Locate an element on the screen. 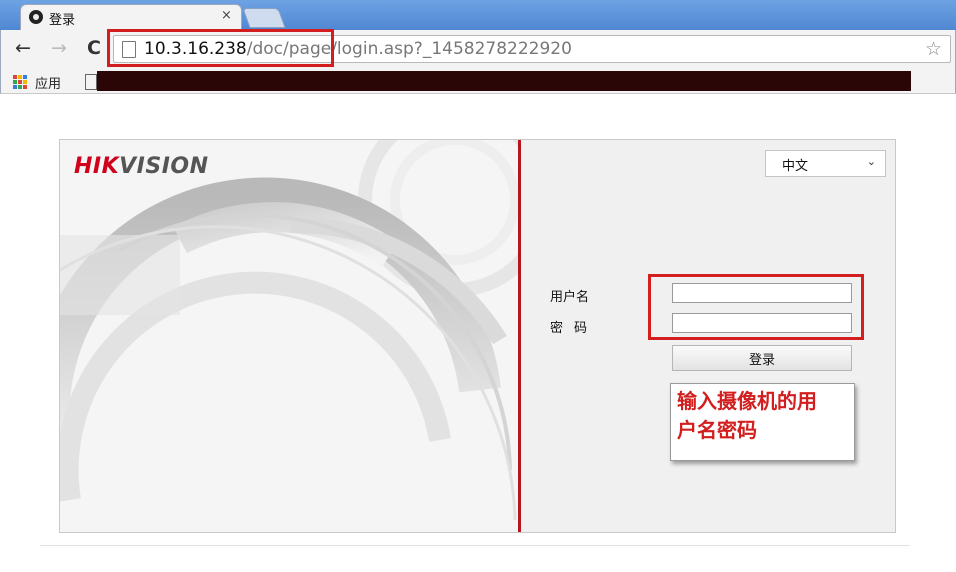 The width and height of the screenshot is (956, 572). bookmarks-bar: 应用 is located at coordinates (478, 81).